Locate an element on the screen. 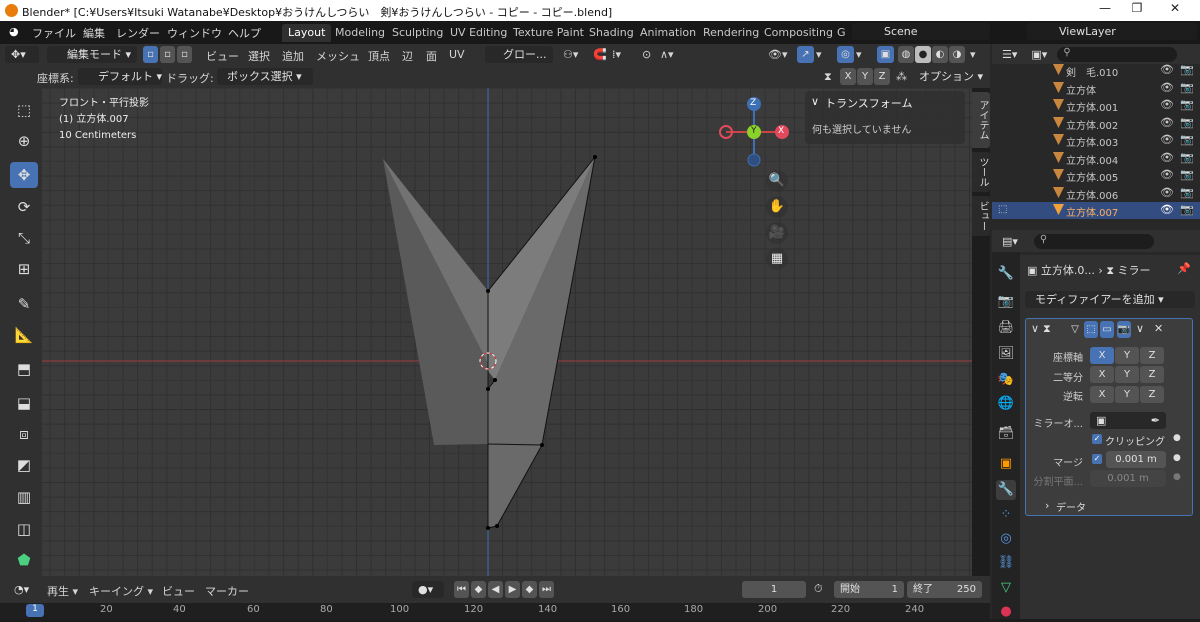 The image size is (1200, 622). select-box-icon: ⬚ is located at coordinates (24, 110).